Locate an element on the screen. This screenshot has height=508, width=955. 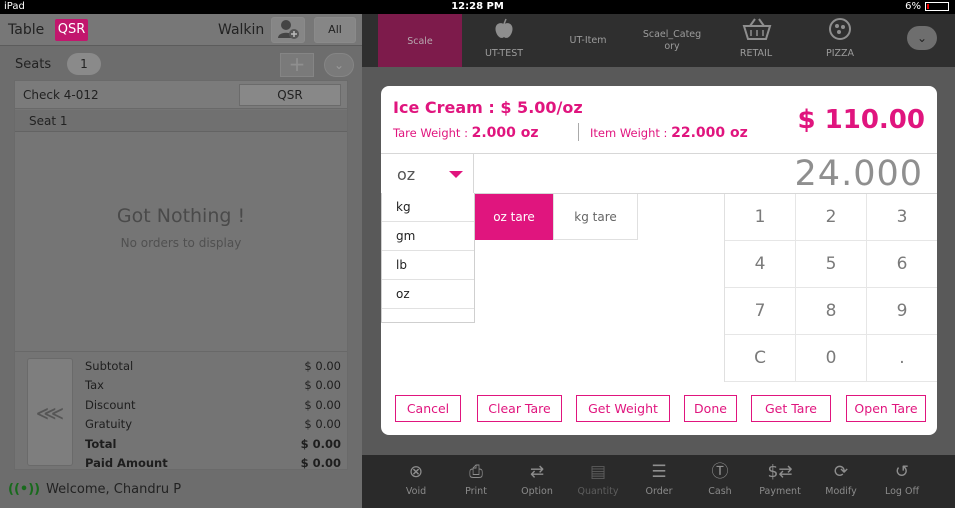
empty-state-subtitle: No orders to display is located at coordinates (181, 243).